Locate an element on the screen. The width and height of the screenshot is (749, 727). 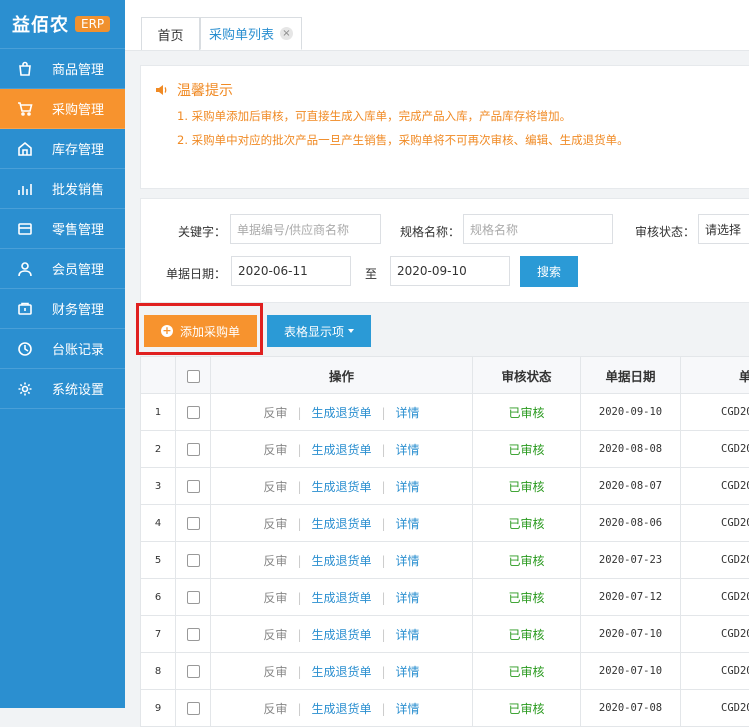
row-date: 2020-07-12 is located at coordinates (631, 597).